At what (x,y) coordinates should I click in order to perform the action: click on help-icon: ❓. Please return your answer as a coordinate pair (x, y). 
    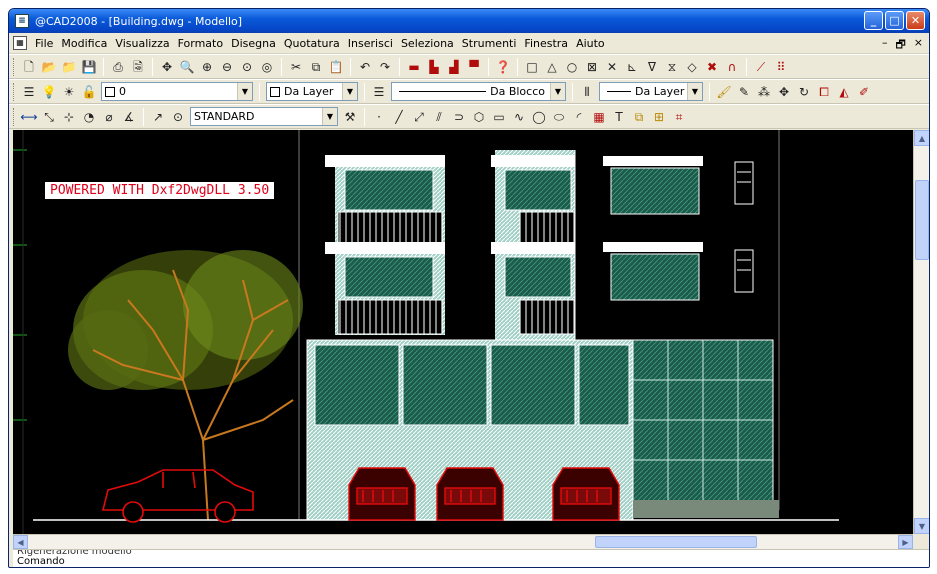
    Looking at the image, I should click on (503, 66).